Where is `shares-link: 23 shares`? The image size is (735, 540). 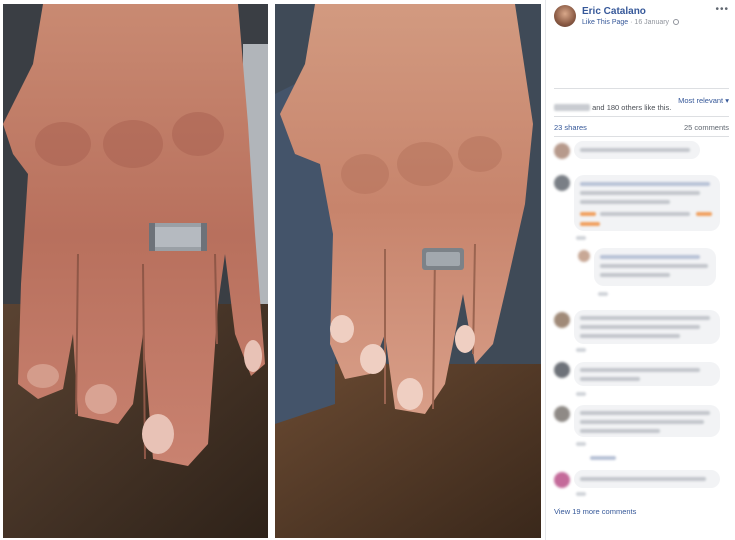
shares-link: 23 shares is located at coordinates (570, 127).